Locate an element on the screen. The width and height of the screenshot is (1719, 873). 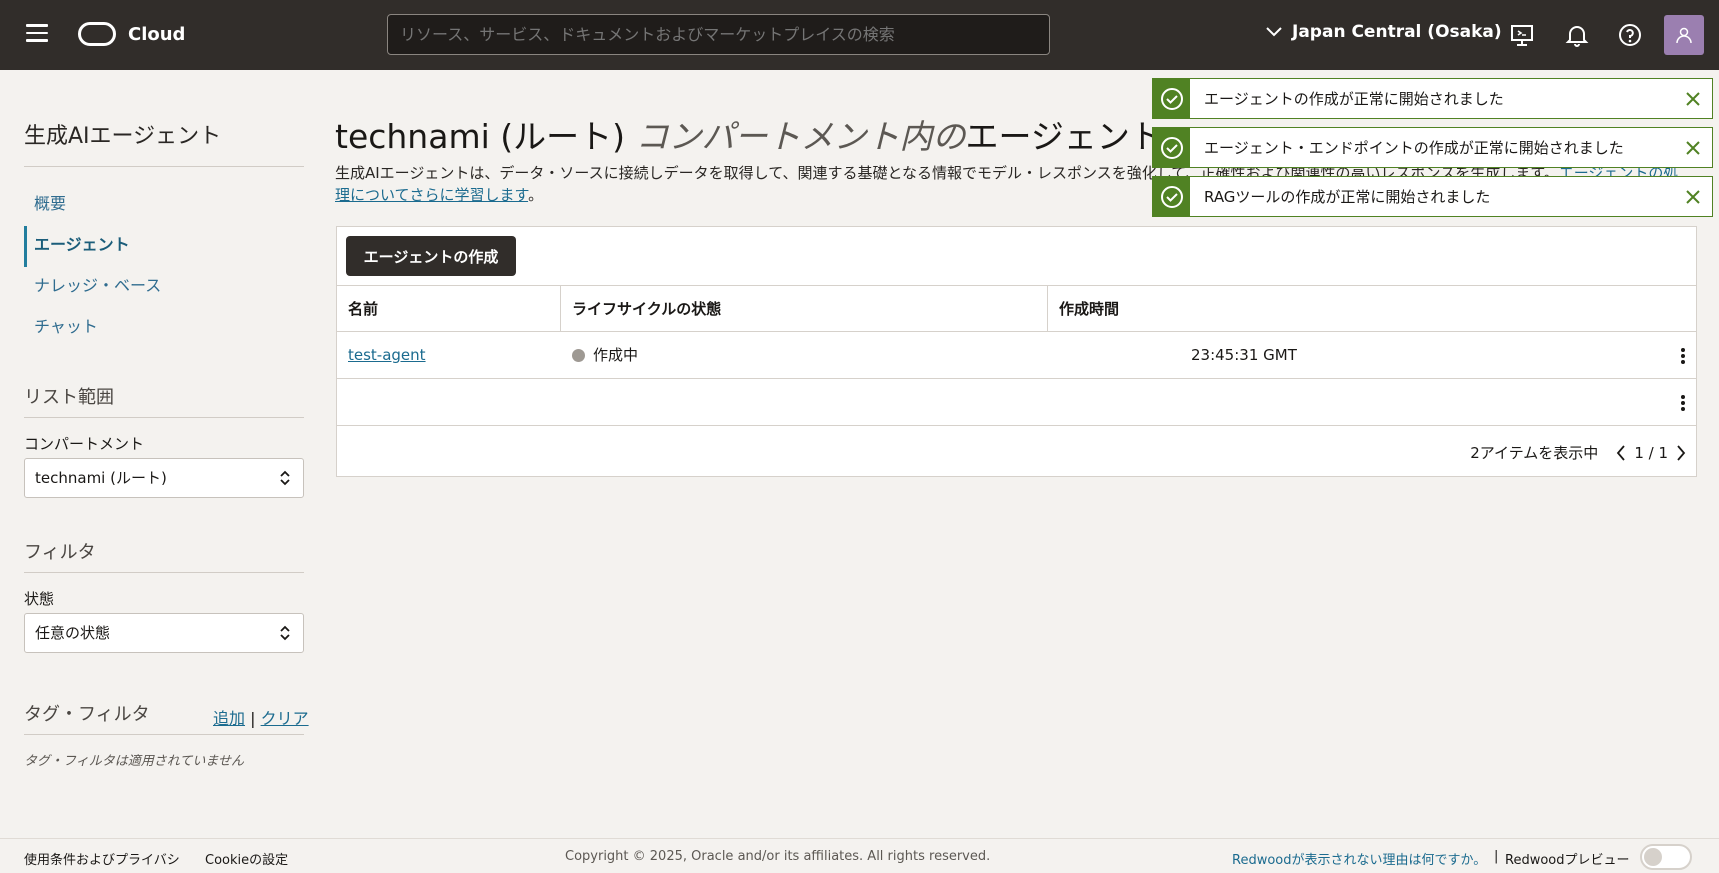
tag-filter-actions: 追加 | クリア is located at coordinates (261, 717).